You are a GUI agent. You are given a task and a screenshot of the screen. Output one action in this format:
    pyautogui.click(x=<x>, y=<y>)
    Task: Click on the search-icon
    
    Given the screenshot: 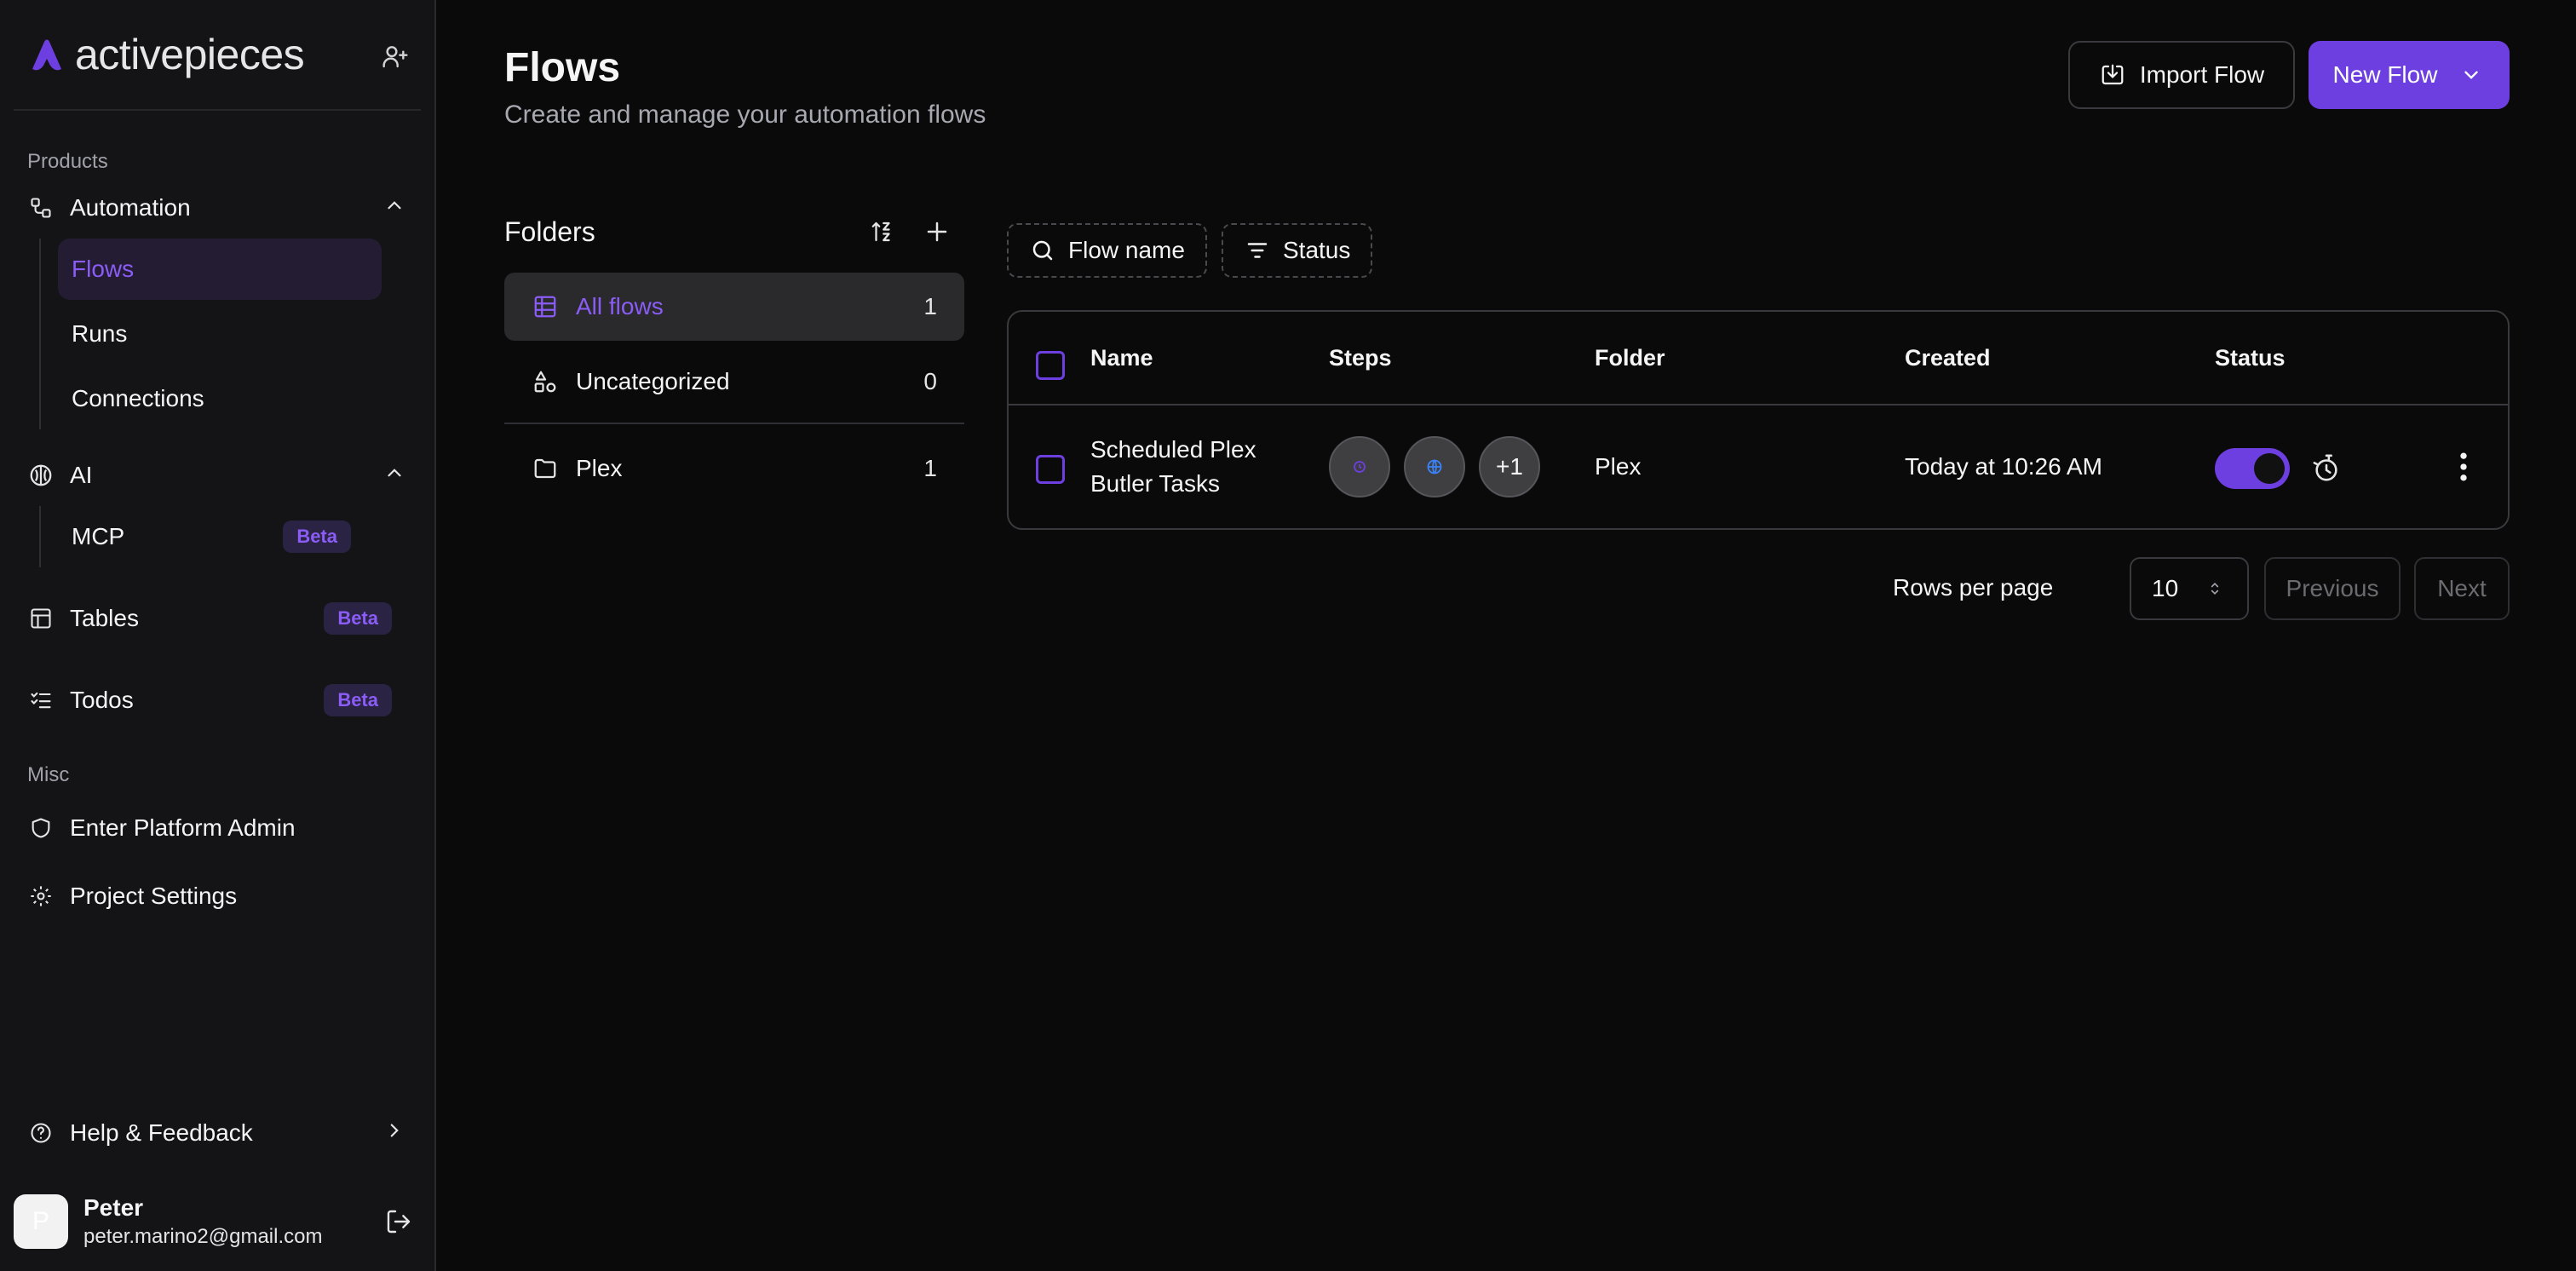 What is the action you would take?
    pyautogui.click(x=1042, y=250)
    